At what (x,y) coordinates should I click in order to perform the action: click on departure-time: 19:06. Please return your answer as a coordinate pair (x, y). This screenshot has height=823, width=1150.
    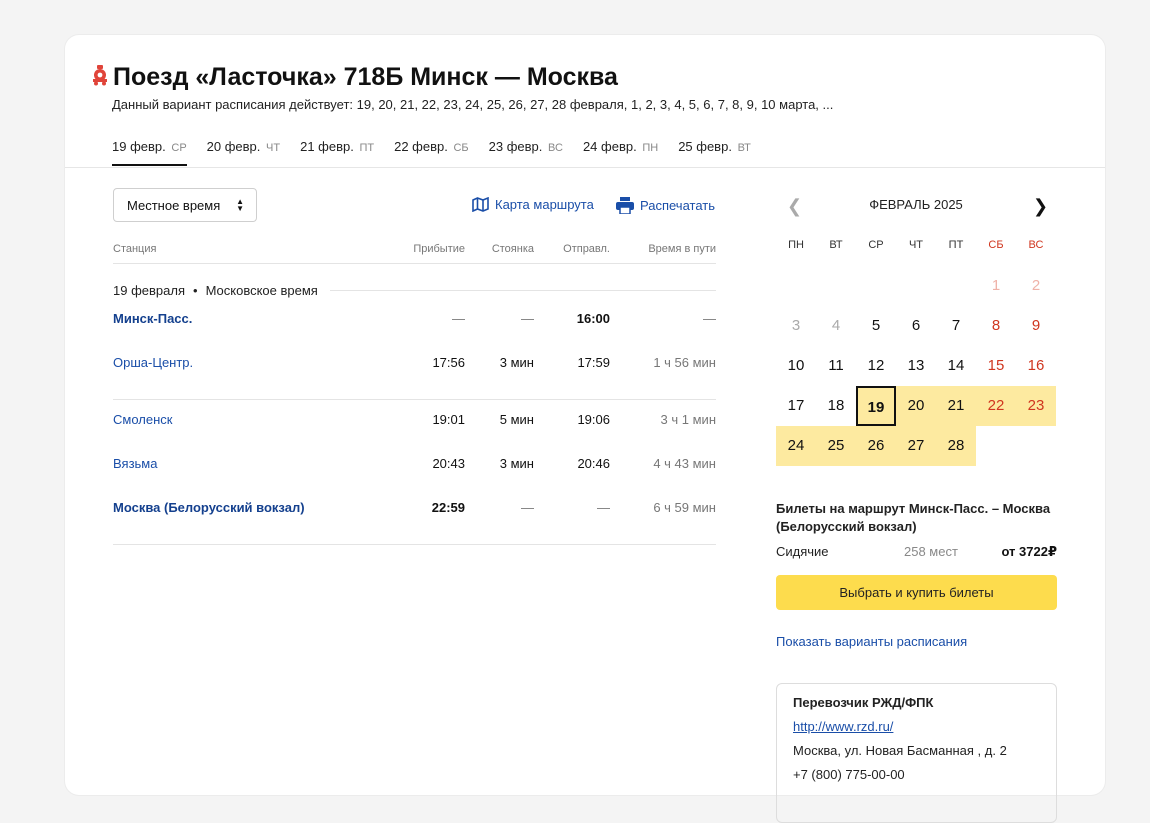
    Looking at the image, I should click on (593, 419).